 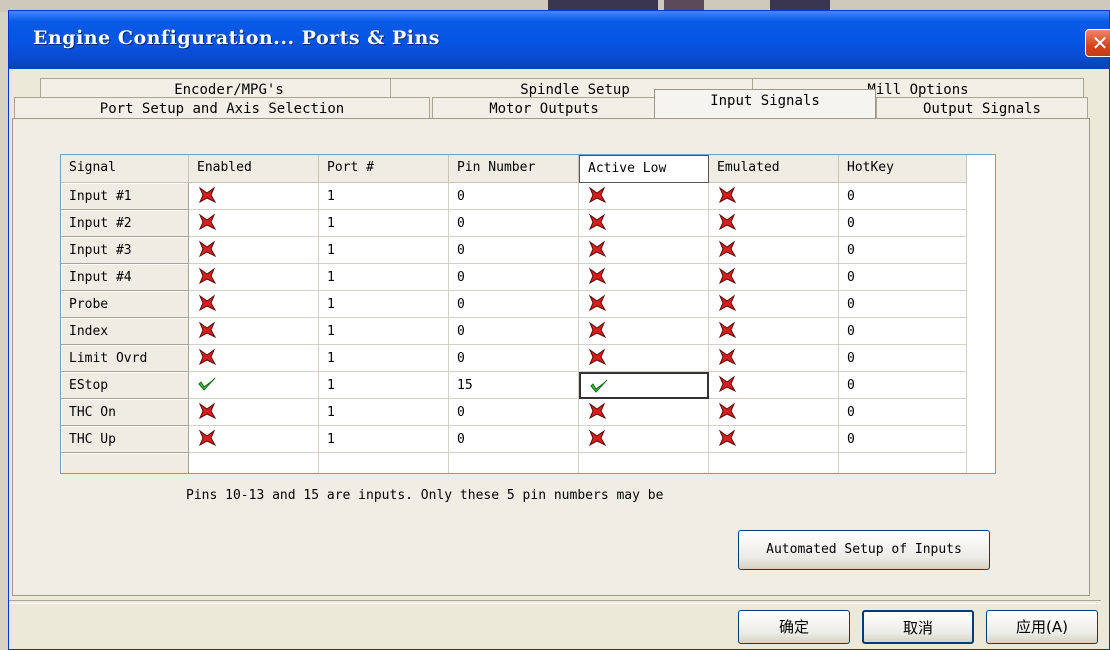 I want to click on close-button: ✕, so click(x=1097, y=43).